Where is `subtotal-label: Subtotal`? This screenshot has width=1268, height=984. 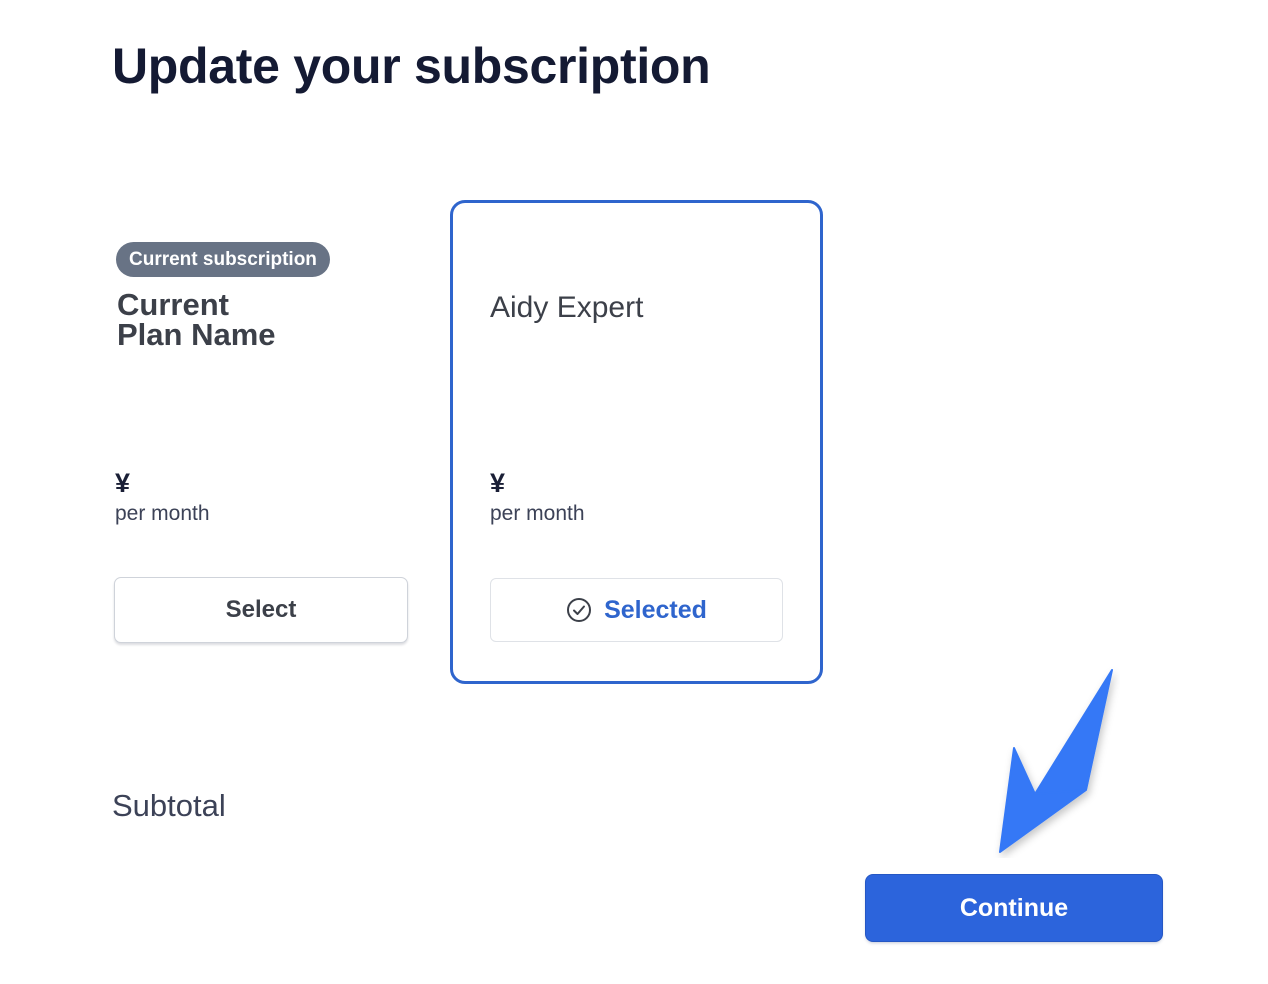 subtotal-label: Subtotal is located at coordinates (169, 805).